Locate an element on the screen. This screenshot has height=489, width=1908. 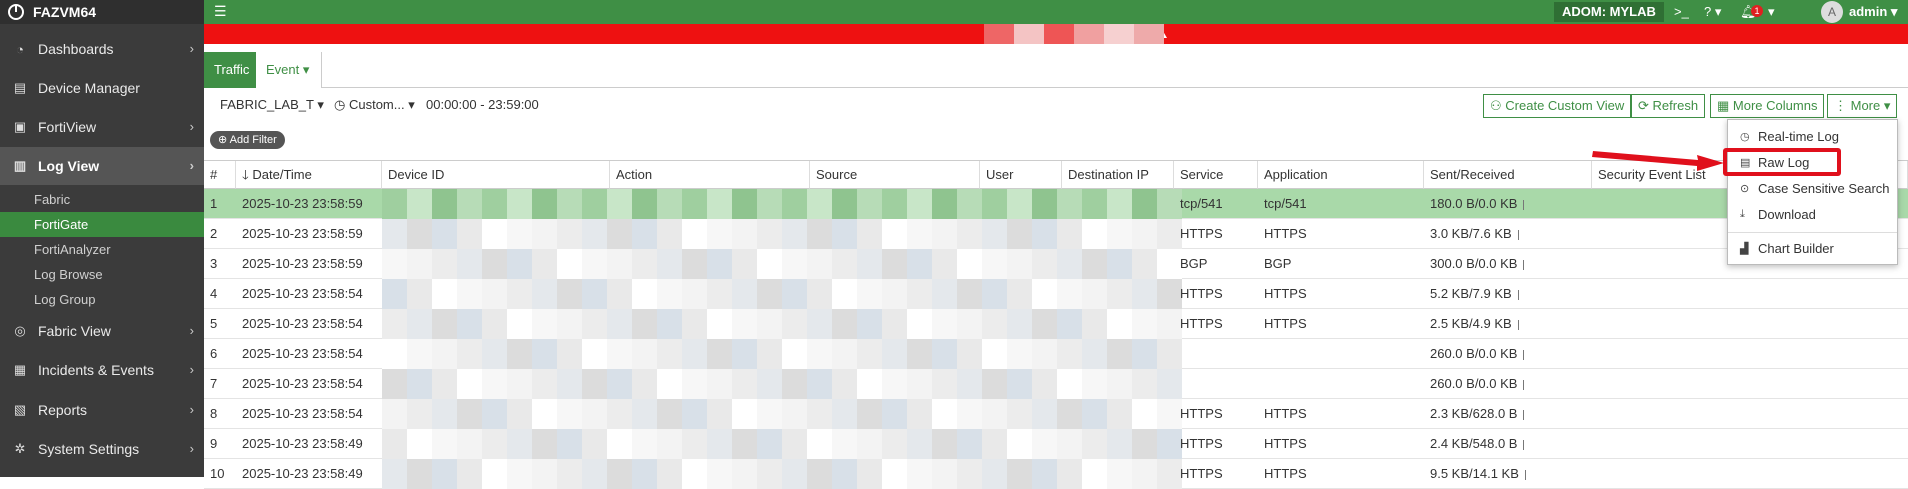
more-columns-label: More Columns is located at coordinates (1775, 105).